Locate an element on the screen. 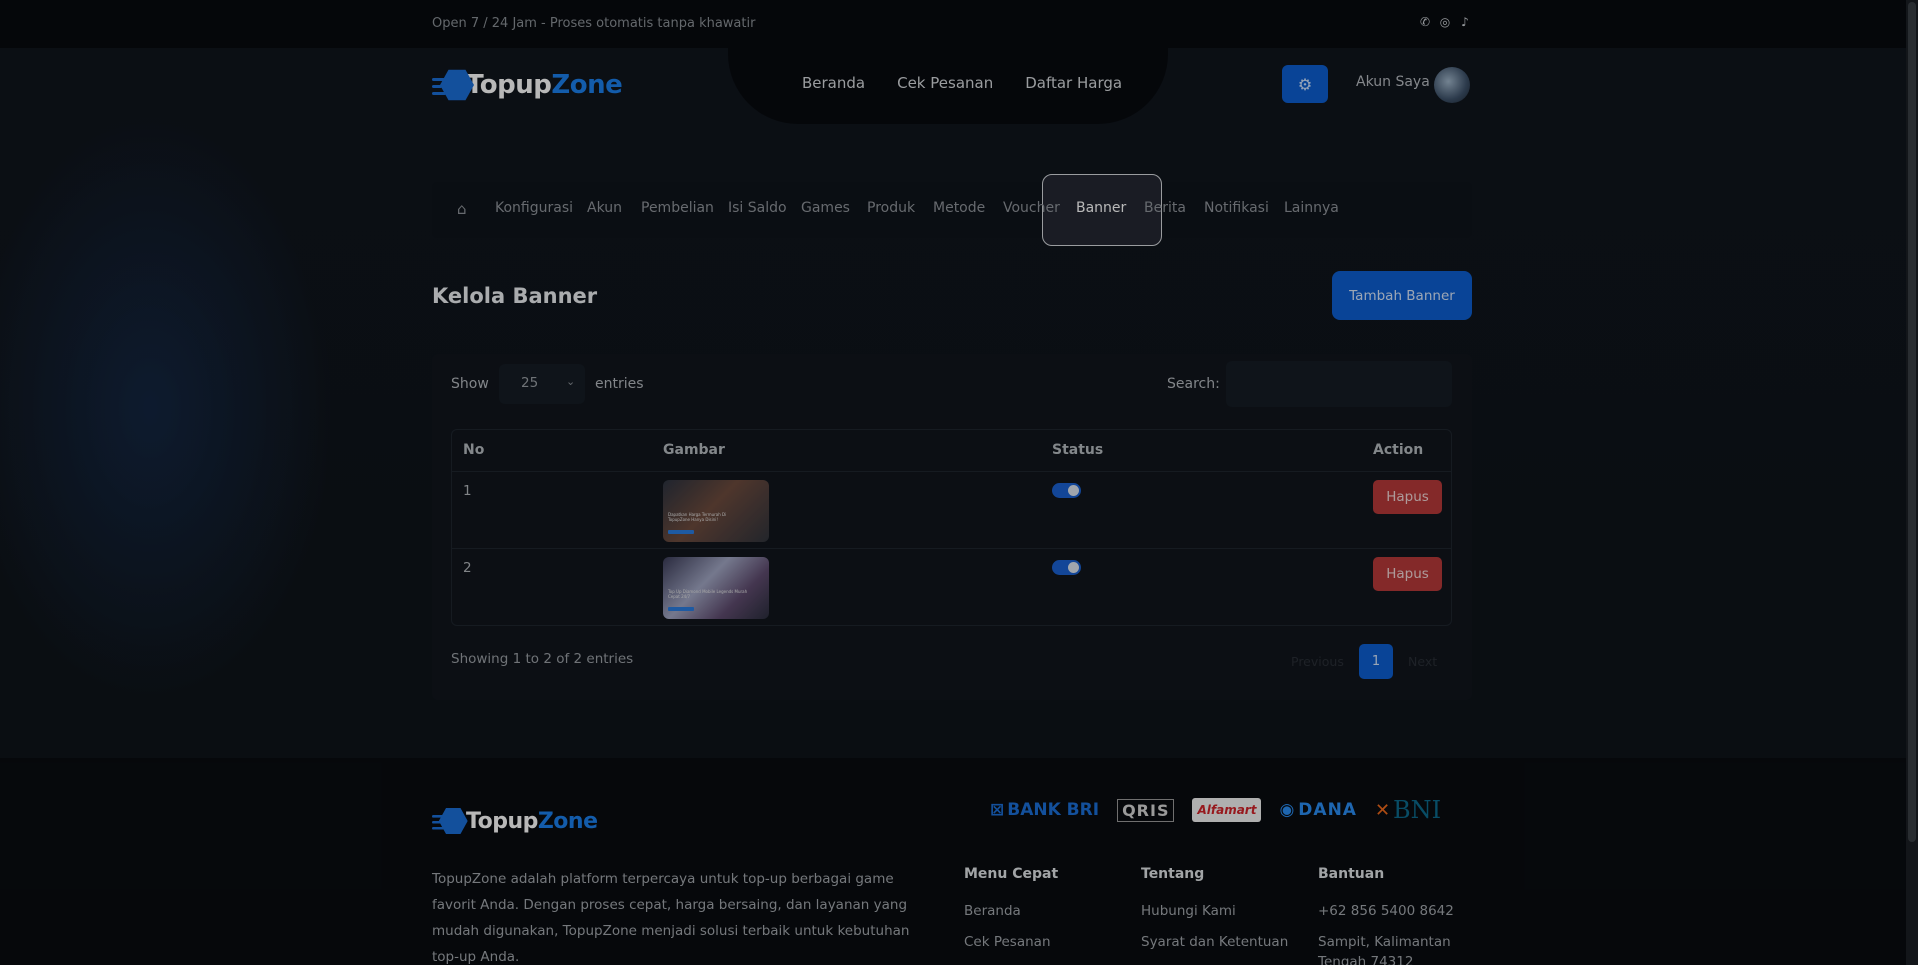 The width and height of the screenshot is (1918, 965). nav-link-daftar-harga: Daftar Harga is located at coordinates (1073, 83).